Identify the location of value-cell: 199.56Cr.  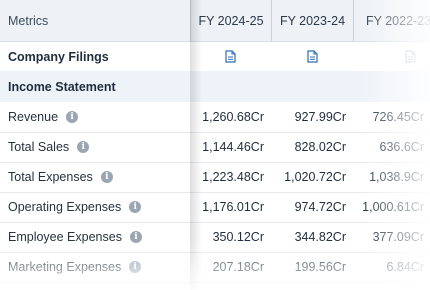
(320, 267).